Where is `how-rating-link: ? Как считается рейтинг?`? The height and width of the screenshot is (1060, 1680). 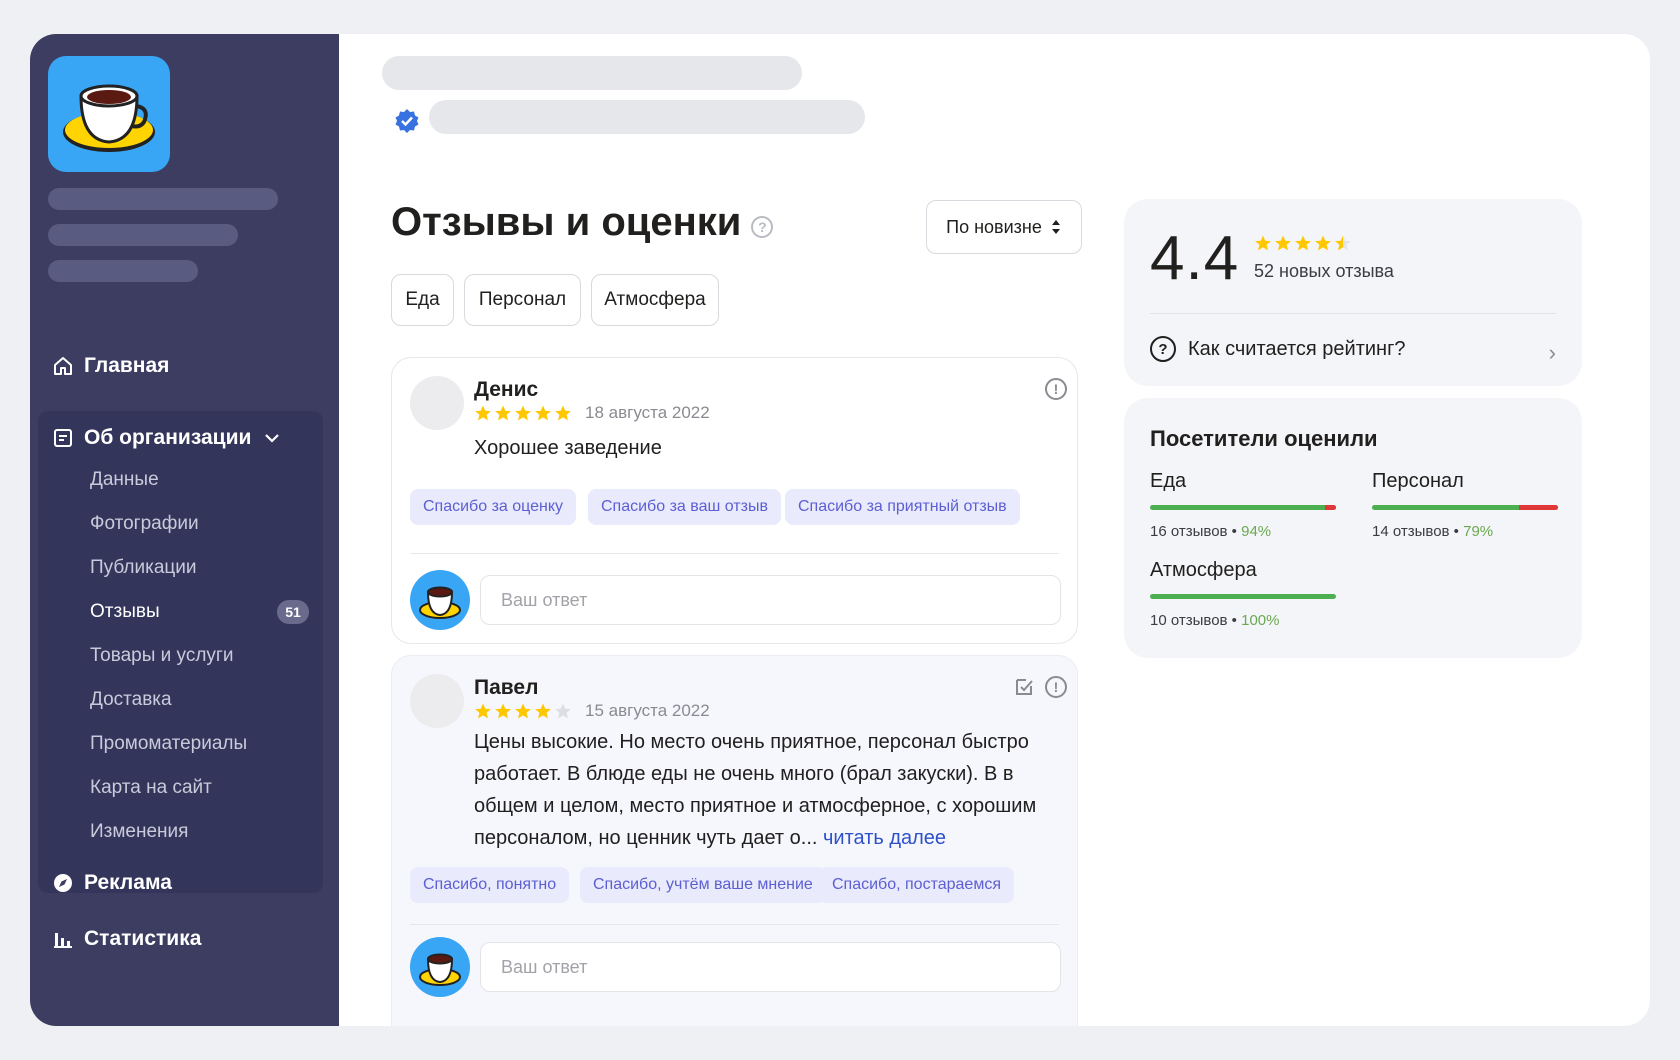
how-rating-link: ? Как считается рейтинг? is located at coordinates (1278, 349).